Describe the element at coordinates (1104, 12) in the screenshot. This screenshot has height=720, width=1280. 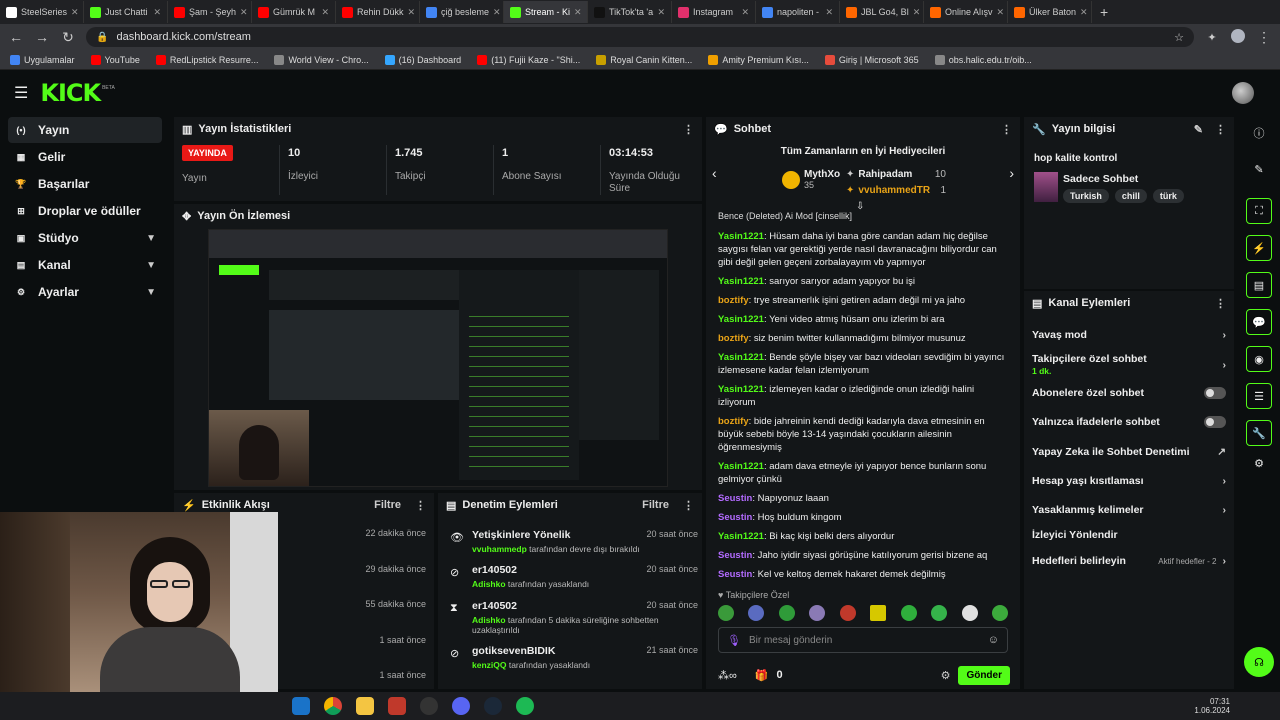
I see `new-tab-icon: +` at that location.